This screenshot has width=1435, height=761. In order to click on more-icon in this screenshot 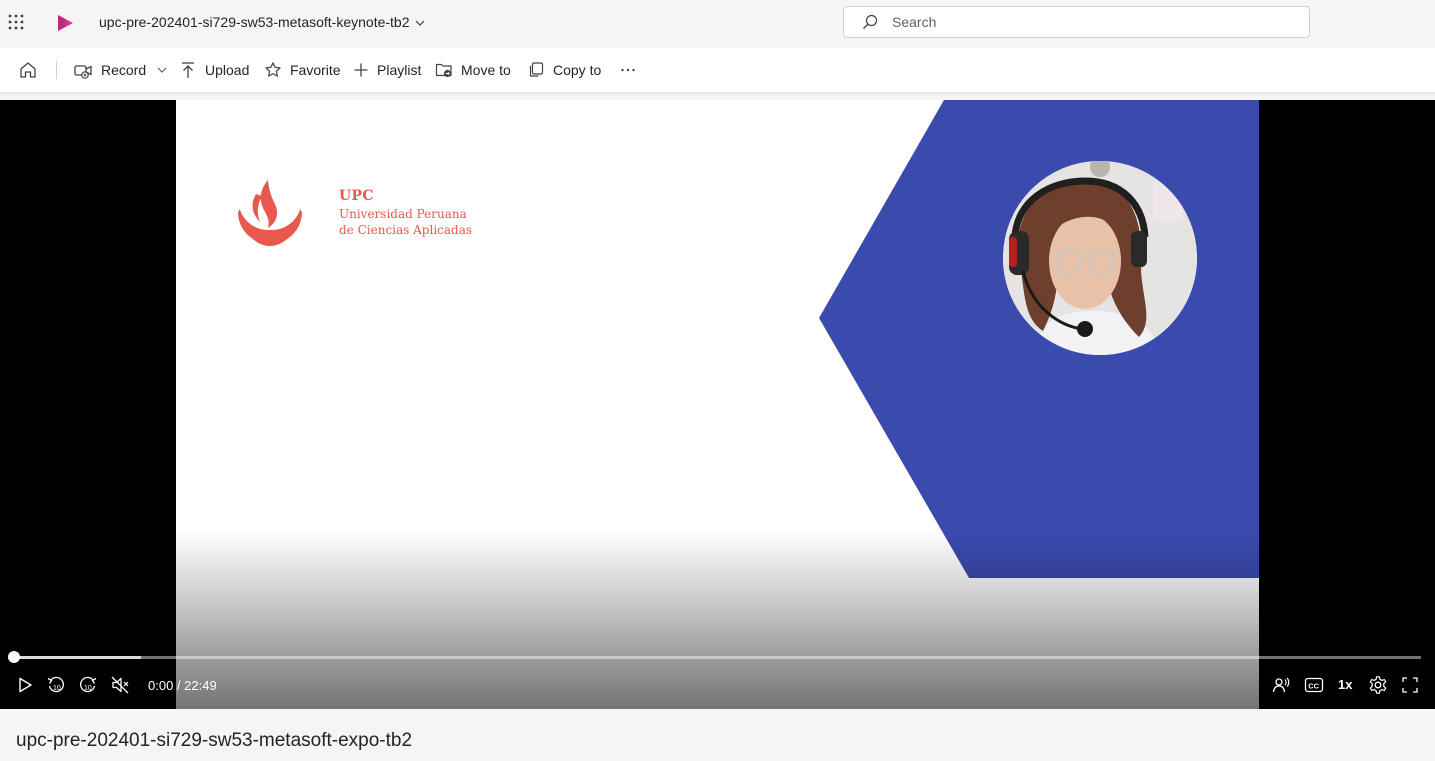, I will do `click(628, 70)`.